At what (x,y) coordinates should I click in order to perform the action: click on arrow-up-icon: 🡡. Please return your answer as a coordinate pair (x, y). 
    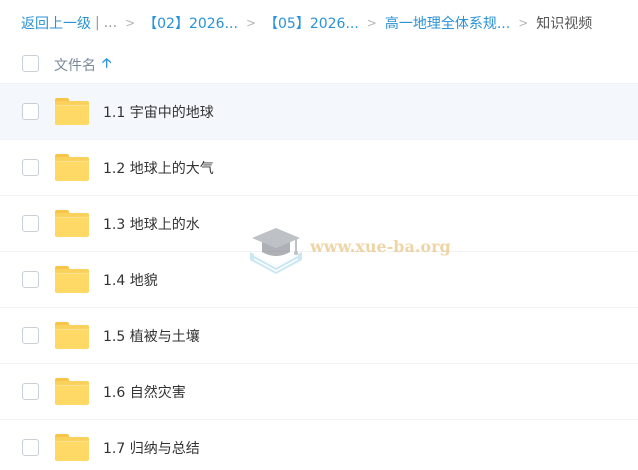
    Looking at the image, I should click on (106, 65).